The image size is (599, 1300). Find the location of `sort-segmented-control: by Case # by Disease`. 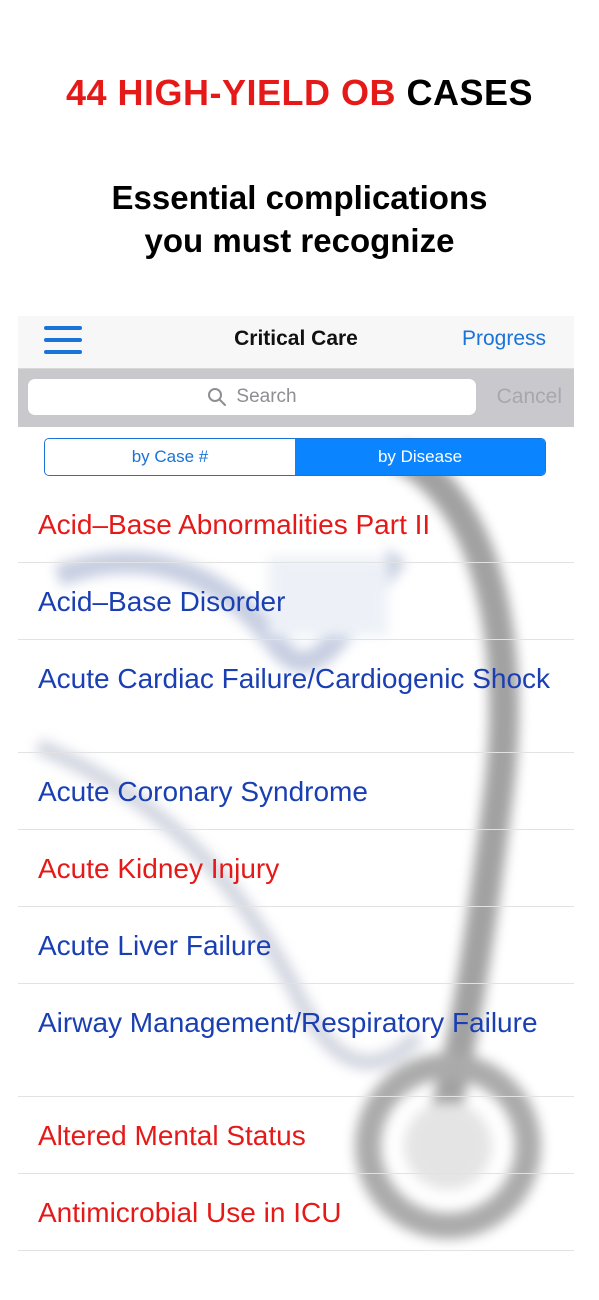

sort-segmented-control: by Case # by Disease is located at coordinates (295, 457).